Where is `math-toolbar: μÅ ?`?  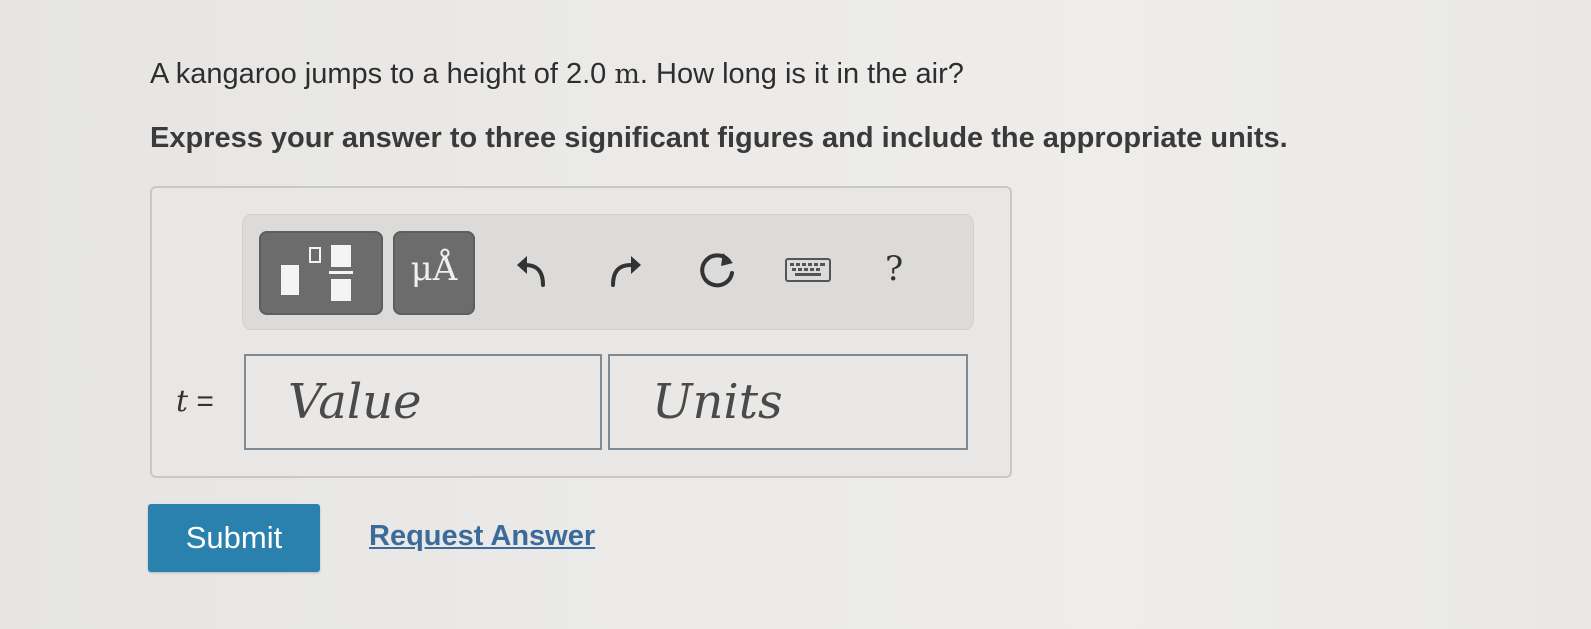 math-toolbar: μÅ ? is located at coordinates (608, 272).